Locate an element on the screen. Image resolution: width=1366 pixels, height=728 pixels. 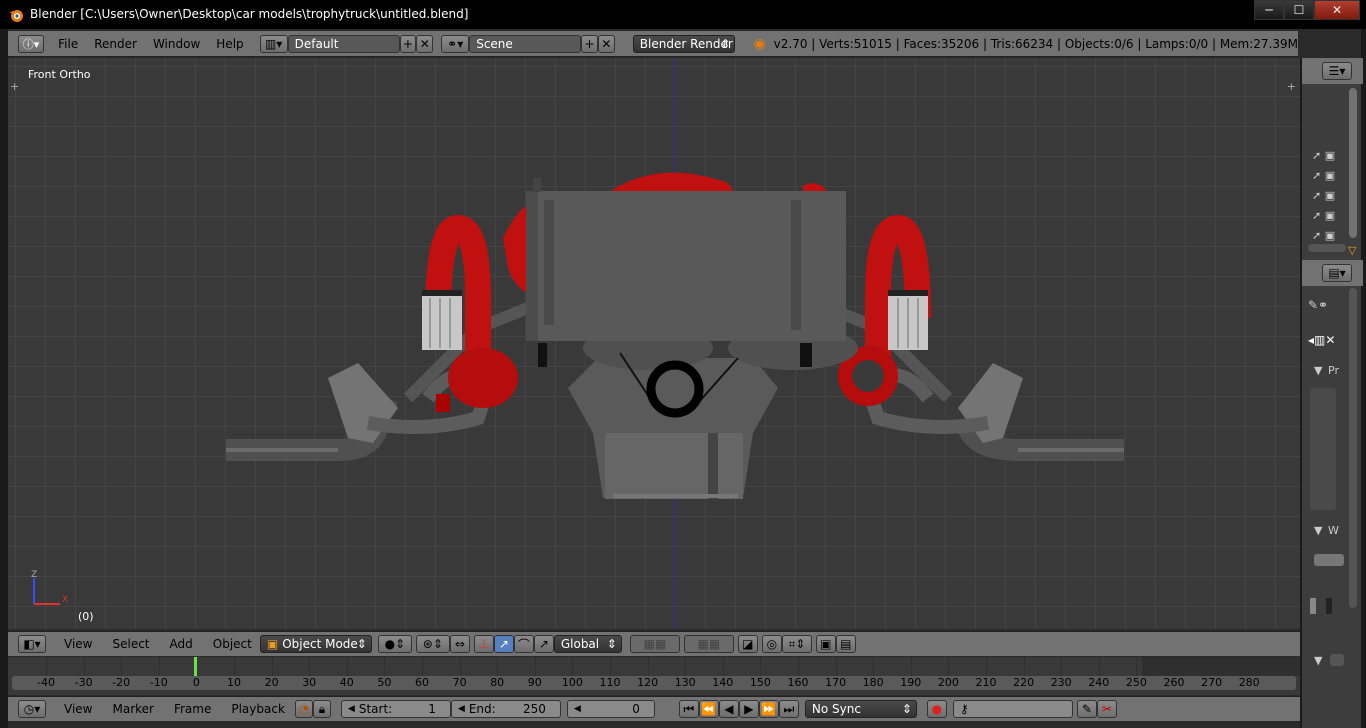
scene-selector: ⚭▾ is located at coordinates (455, 43).